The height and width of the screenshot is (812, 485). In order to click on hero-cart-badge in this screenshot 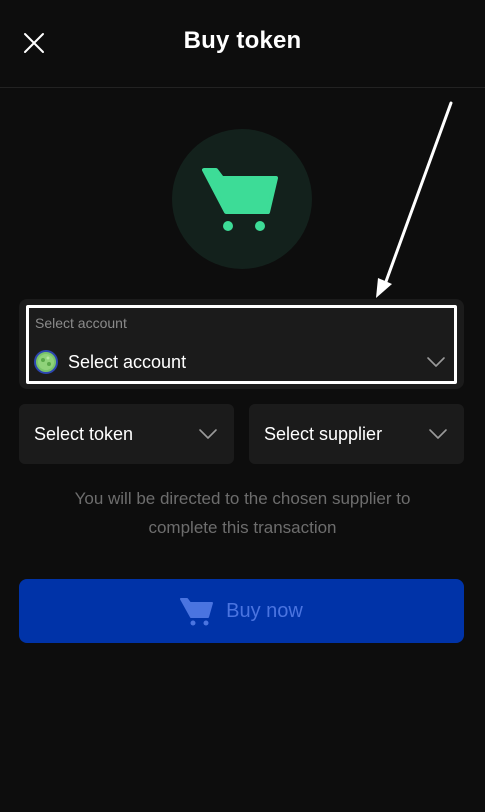, I will do `click(242, 199)`.